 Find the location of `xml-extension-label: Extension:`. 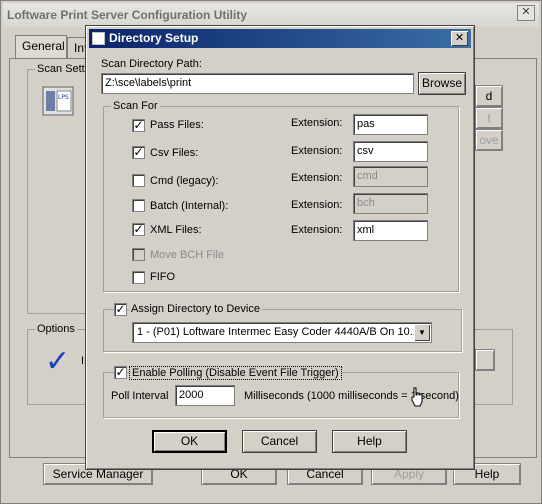

xml-extension-label: Extension: is located at coordinates (317, 230).